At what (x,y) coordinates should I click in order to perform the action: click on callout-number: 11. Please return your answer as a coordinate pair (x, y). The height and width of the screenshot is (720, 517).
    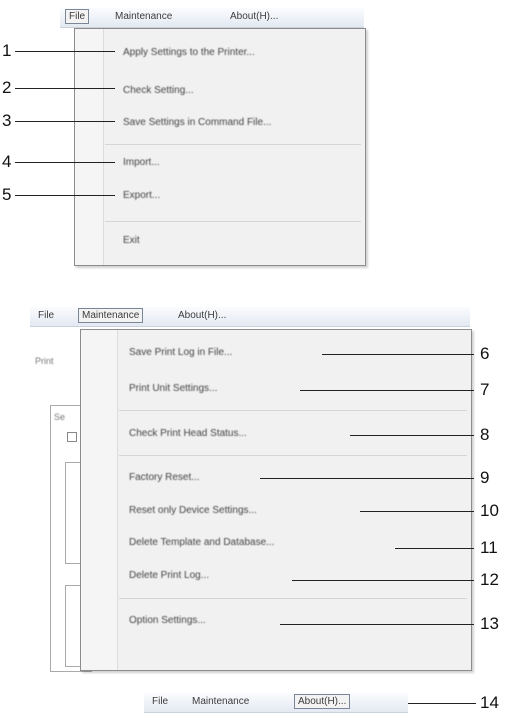
    Looking at the image, I should click on (489, 547).